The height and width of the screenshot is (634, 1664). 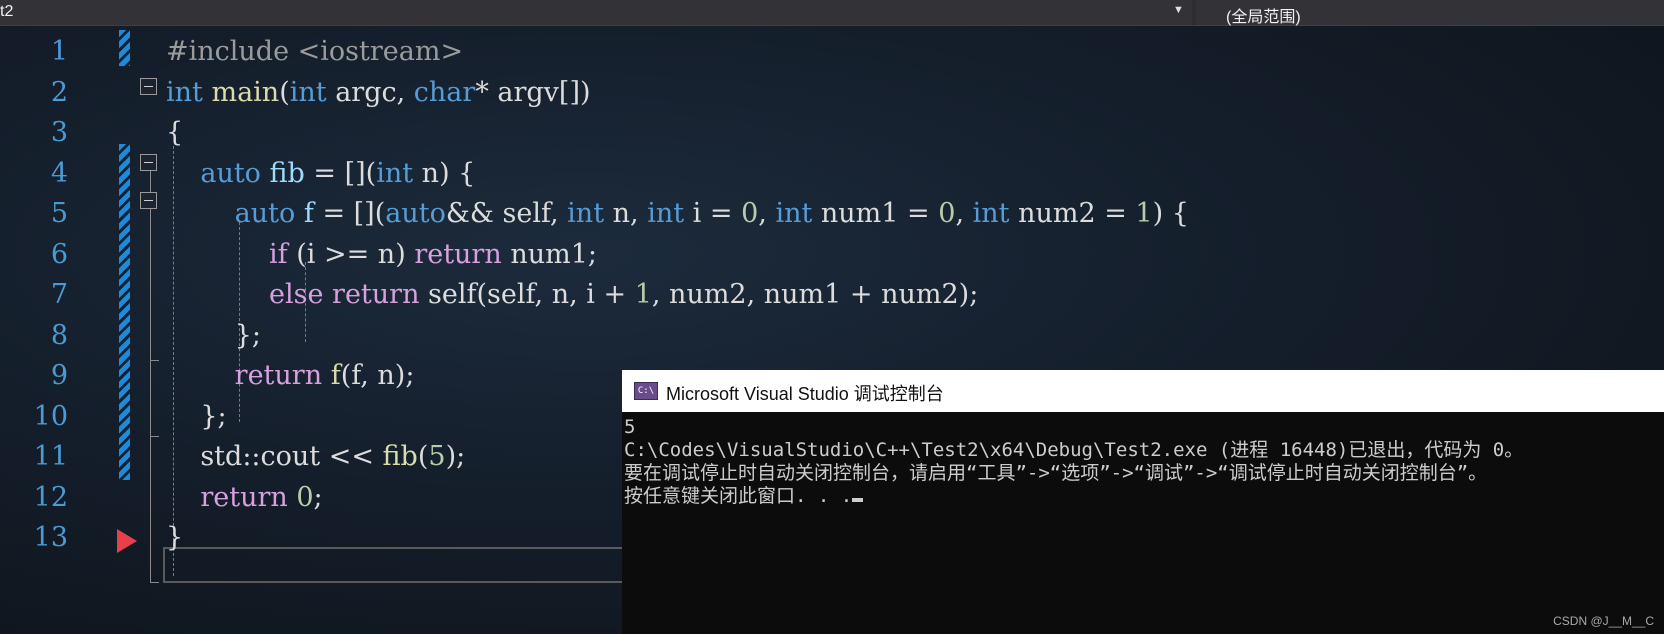 I want to click on code-line: return f(f, n);, so click(x=290, y=376).